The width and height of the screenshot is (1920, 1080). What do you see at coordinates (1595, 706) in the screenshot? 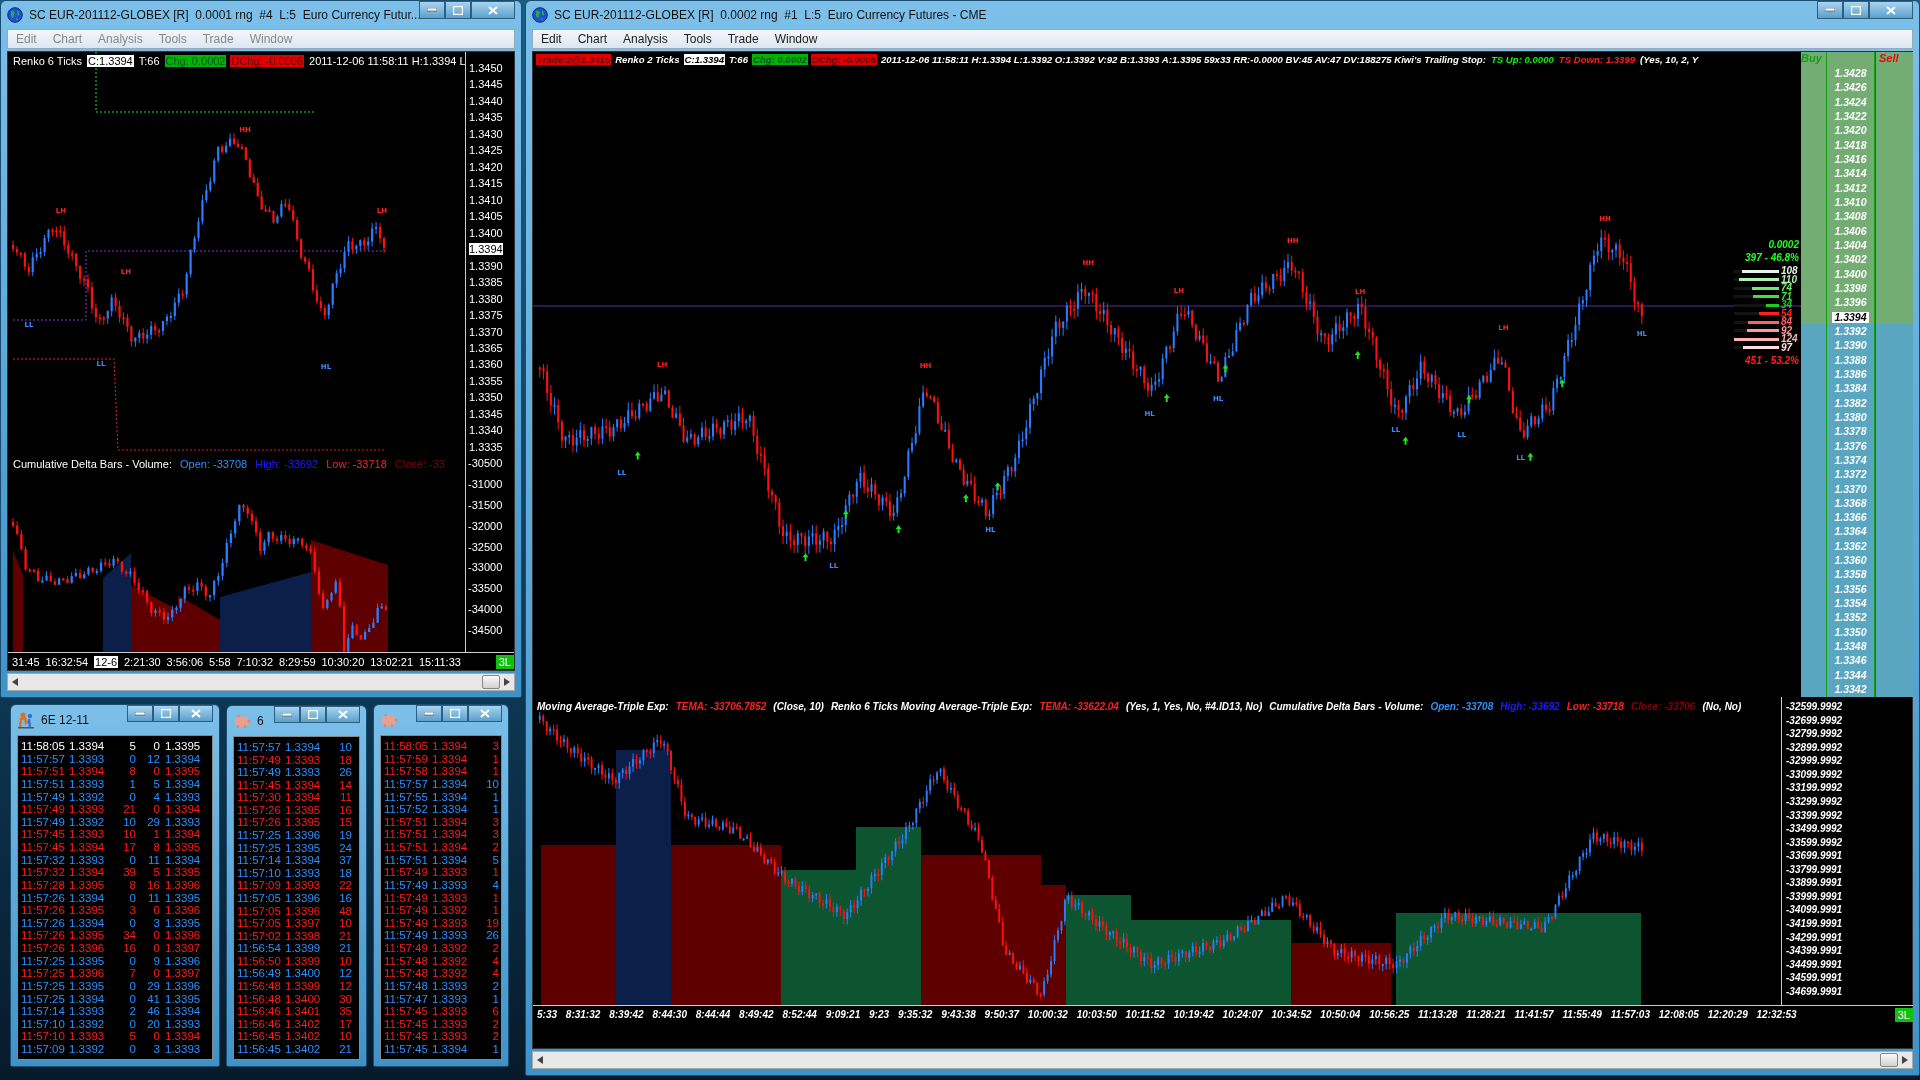
I see `info-text: Low: -33718` at bounding box center [1595, 706].